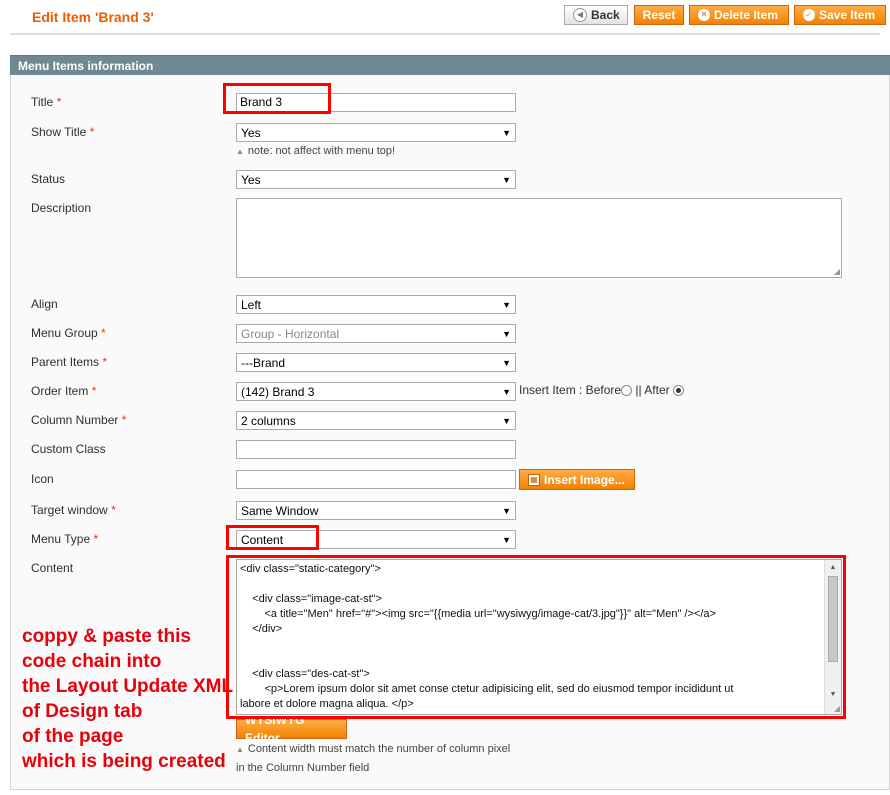  What do you see at coordinates (92, 661) in the screenshot?
I see `annotation-line: code chain into` at bounding box center [92, 661].